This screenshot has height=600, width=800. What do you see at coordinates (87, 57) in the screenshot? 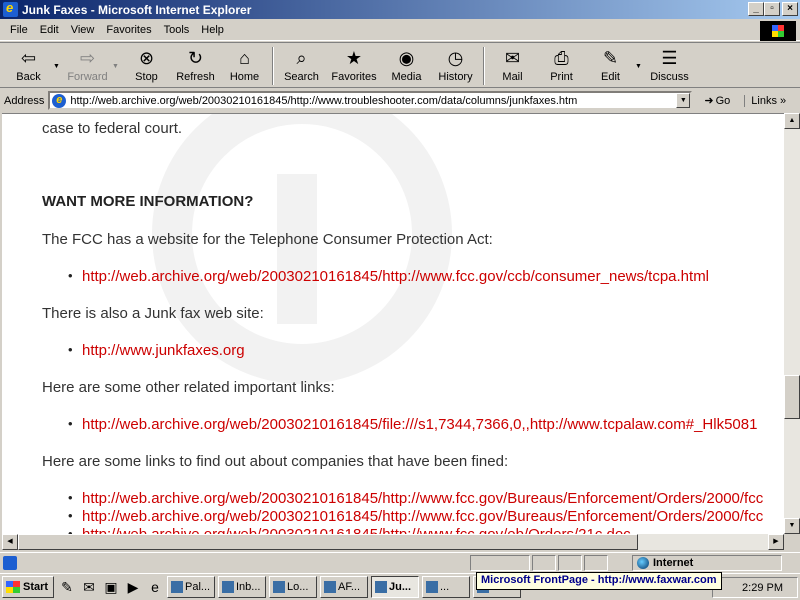
I see `forward-arrow-icon: ⇨` at bounding box center [87, 57].